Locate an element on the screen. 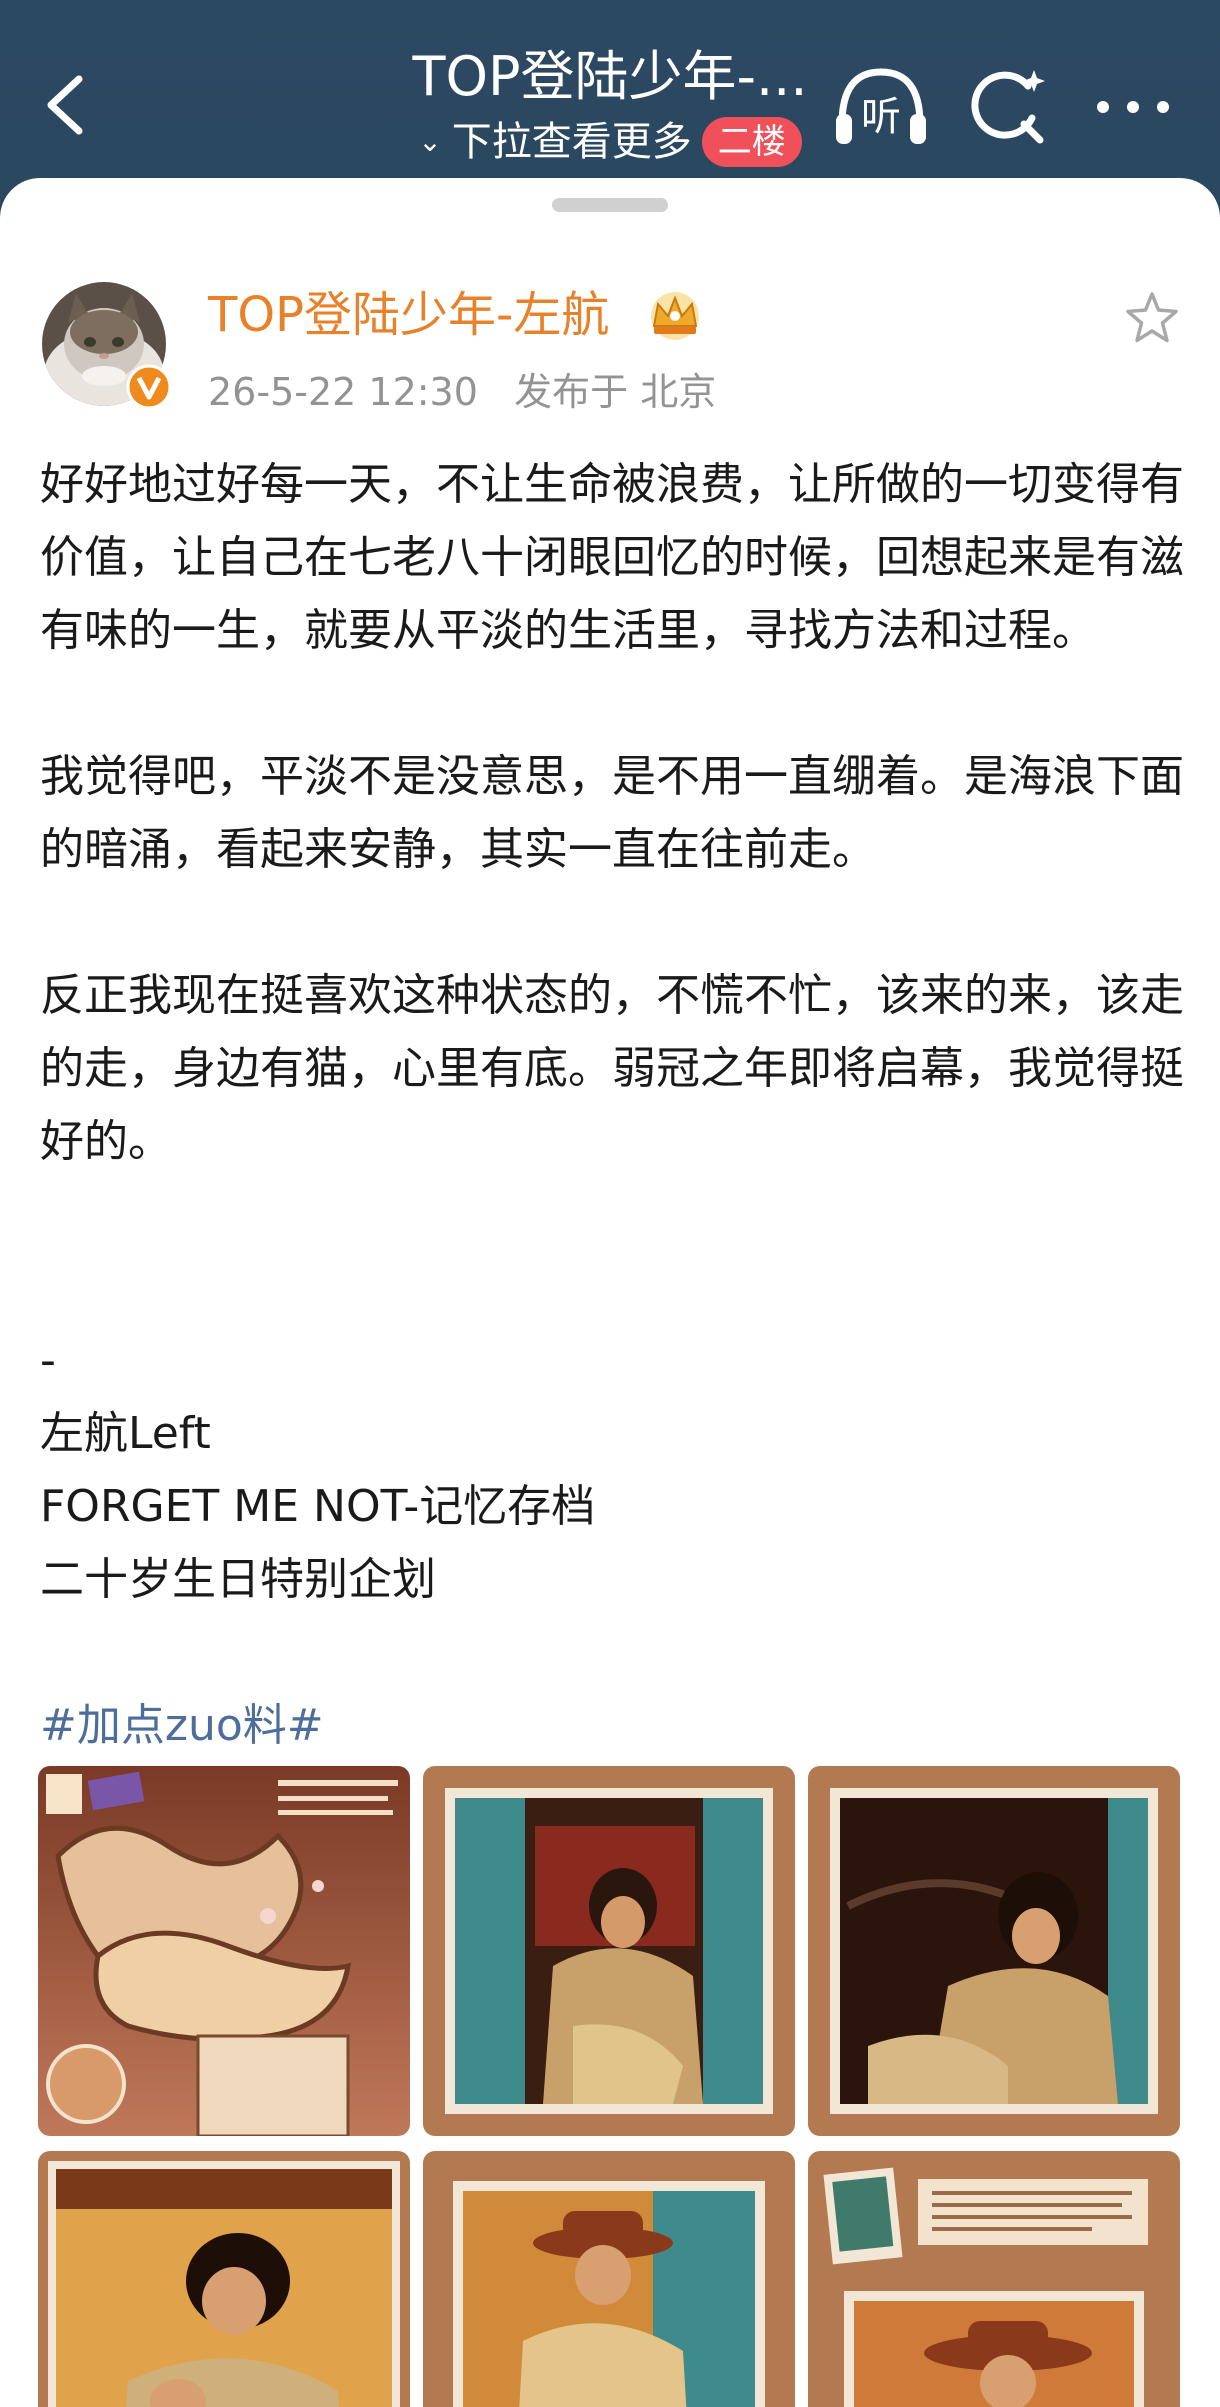  crown-badge-icon is located at coordinates (675, 314).